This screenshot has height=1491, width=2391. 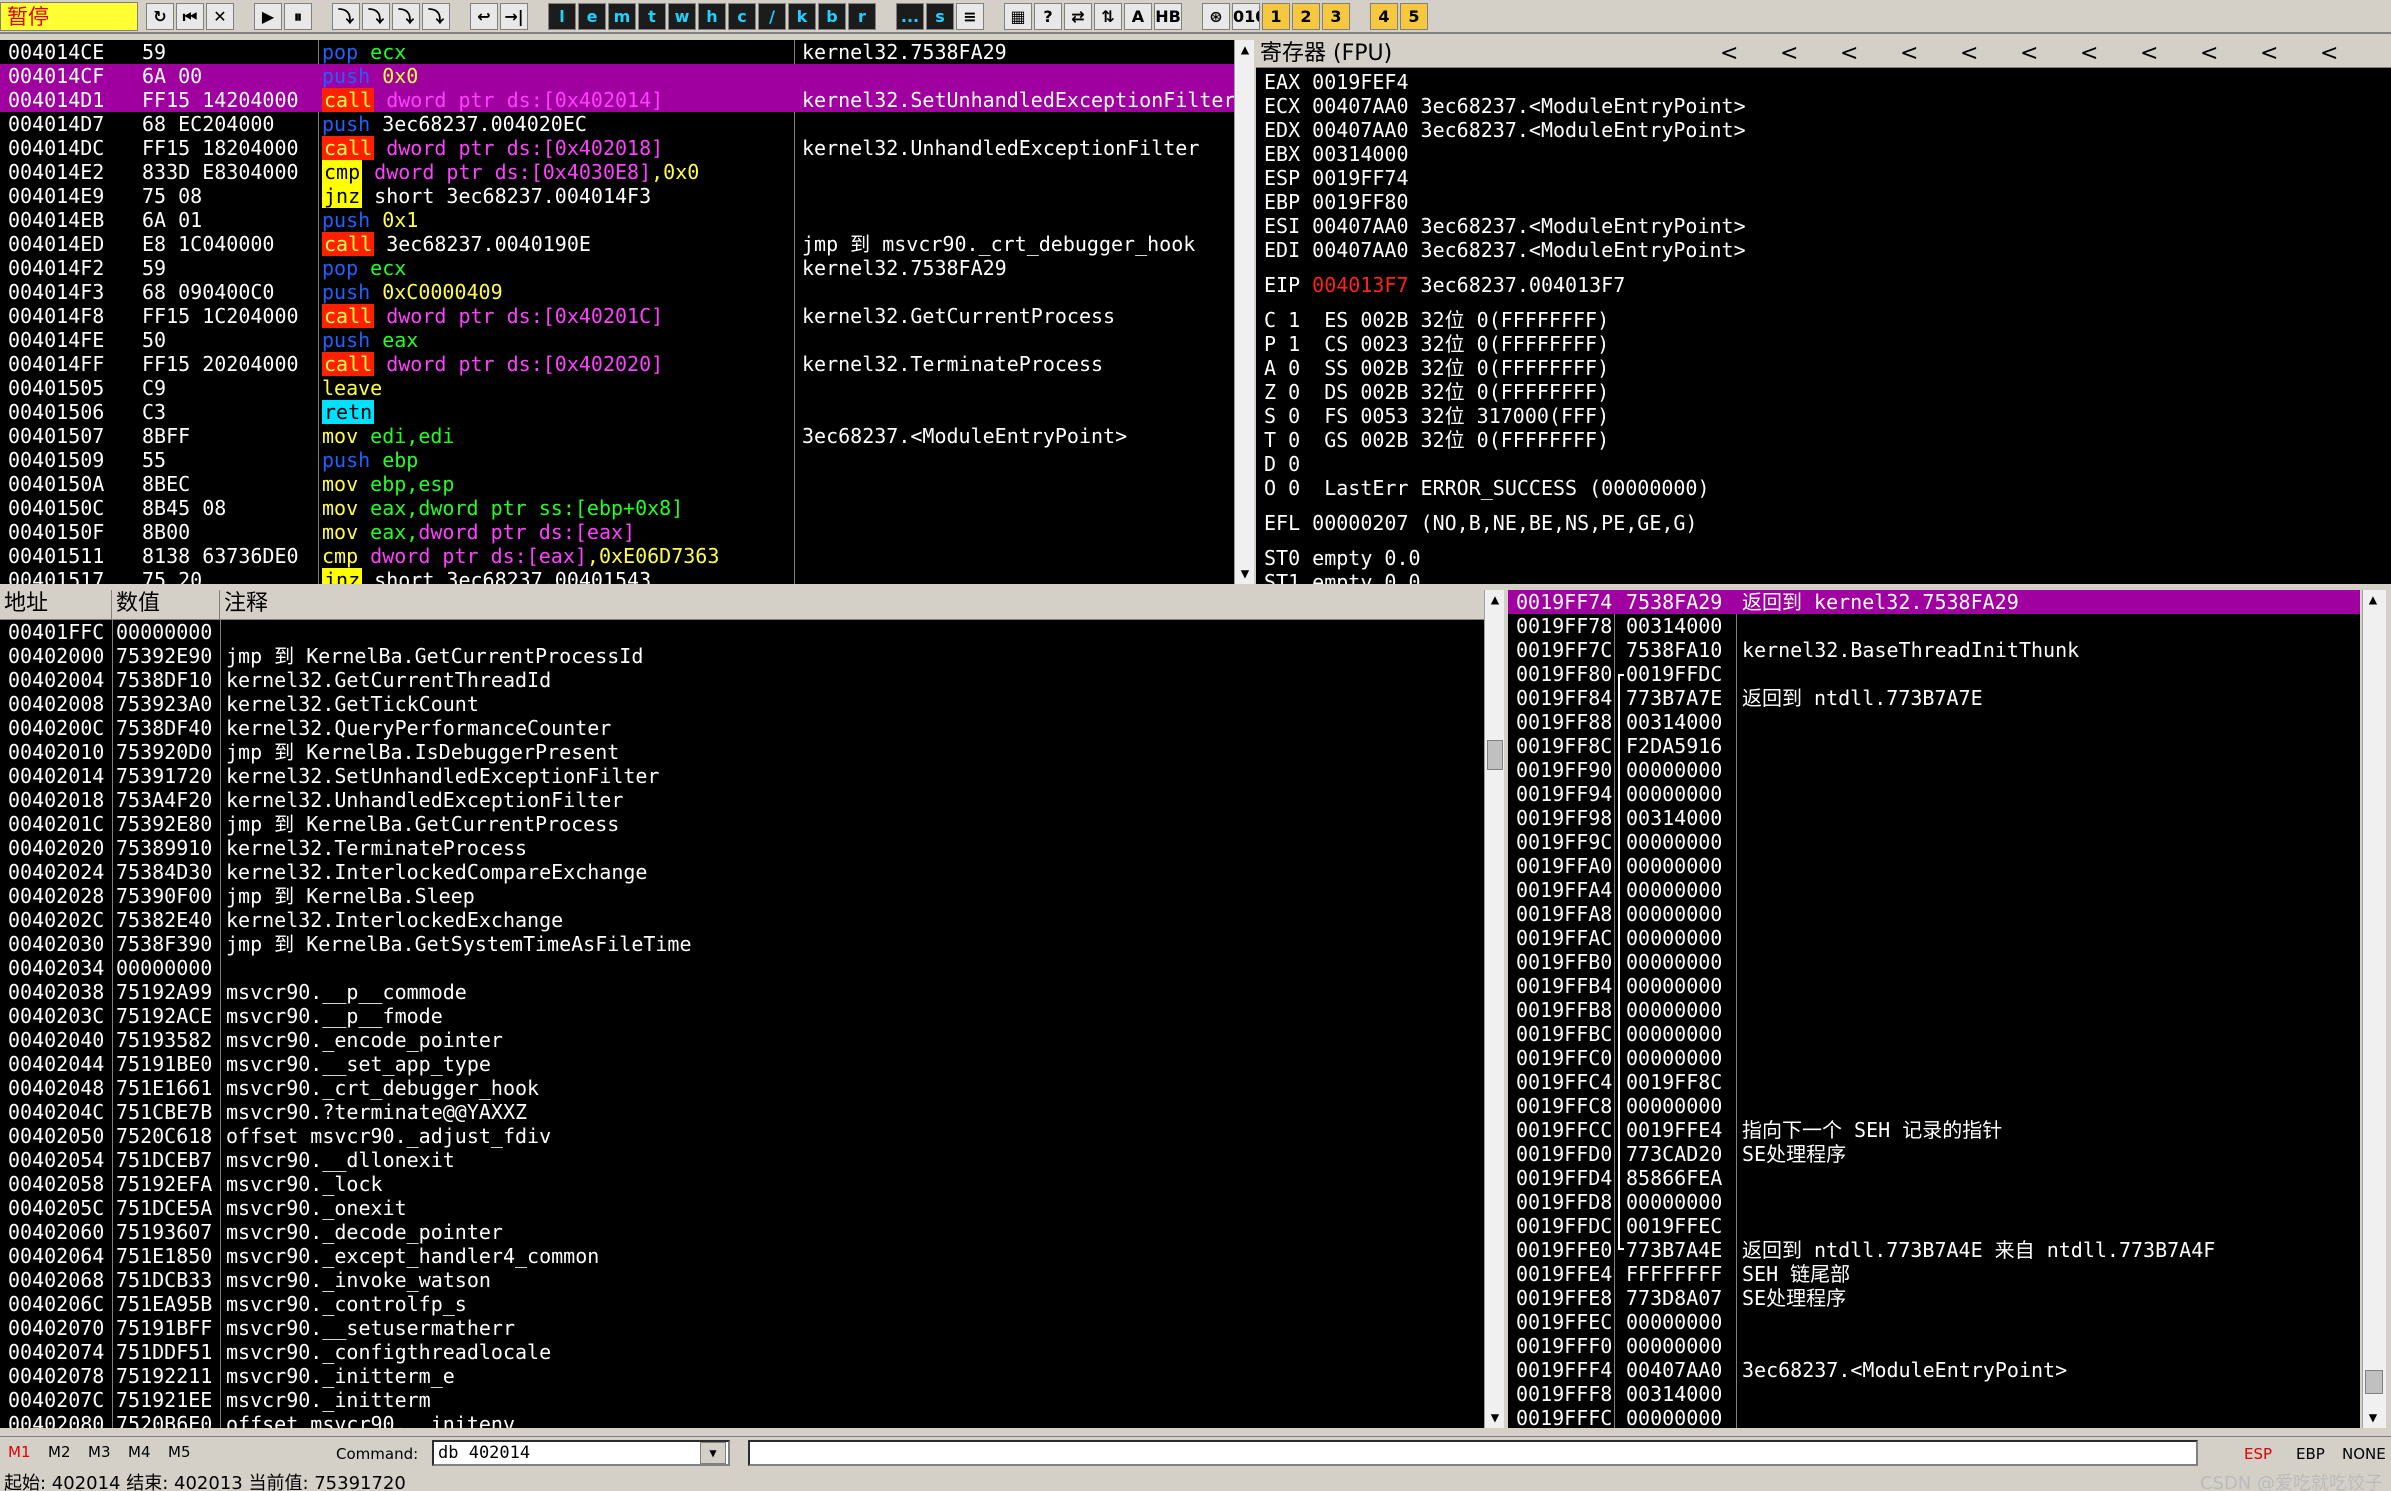 I want to click on toolbar-button: w, so click(x=682, y=16).